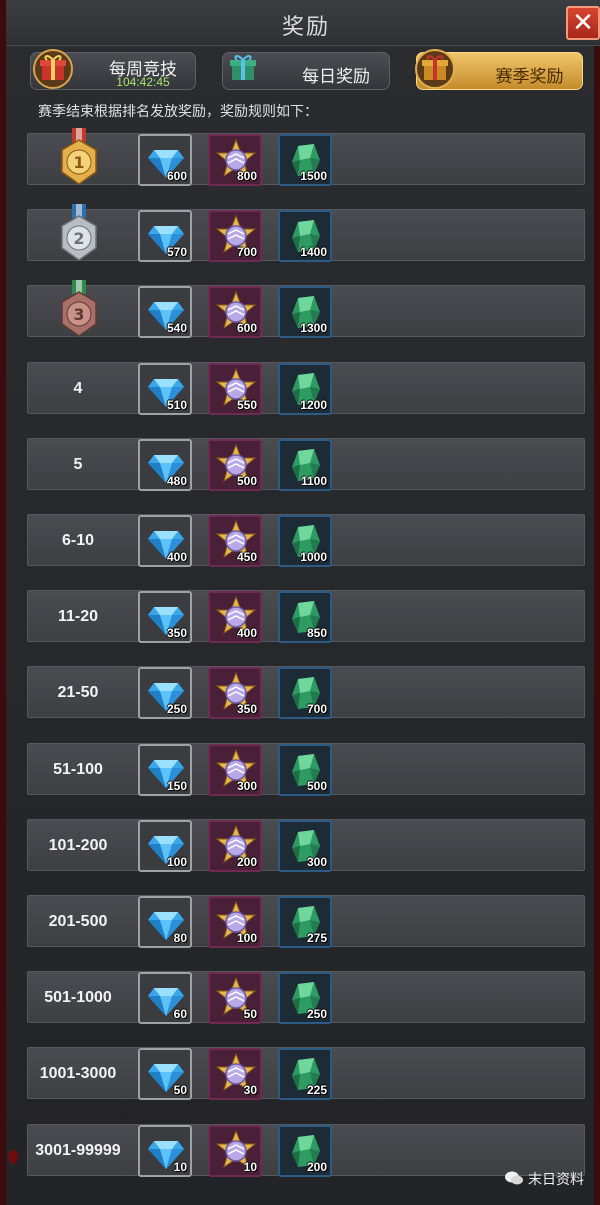  I want to click on reward-item-crystal: 1400, so click(305, 236).